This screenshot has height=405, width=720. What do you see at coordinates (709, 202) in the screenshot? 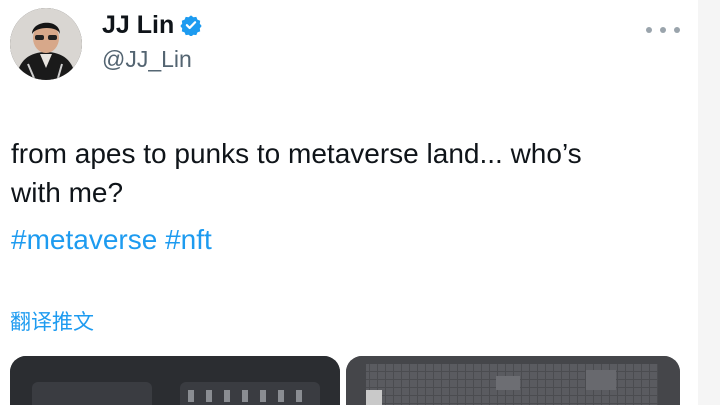
I see `scroll-strip` at bounding box center [709, 202].